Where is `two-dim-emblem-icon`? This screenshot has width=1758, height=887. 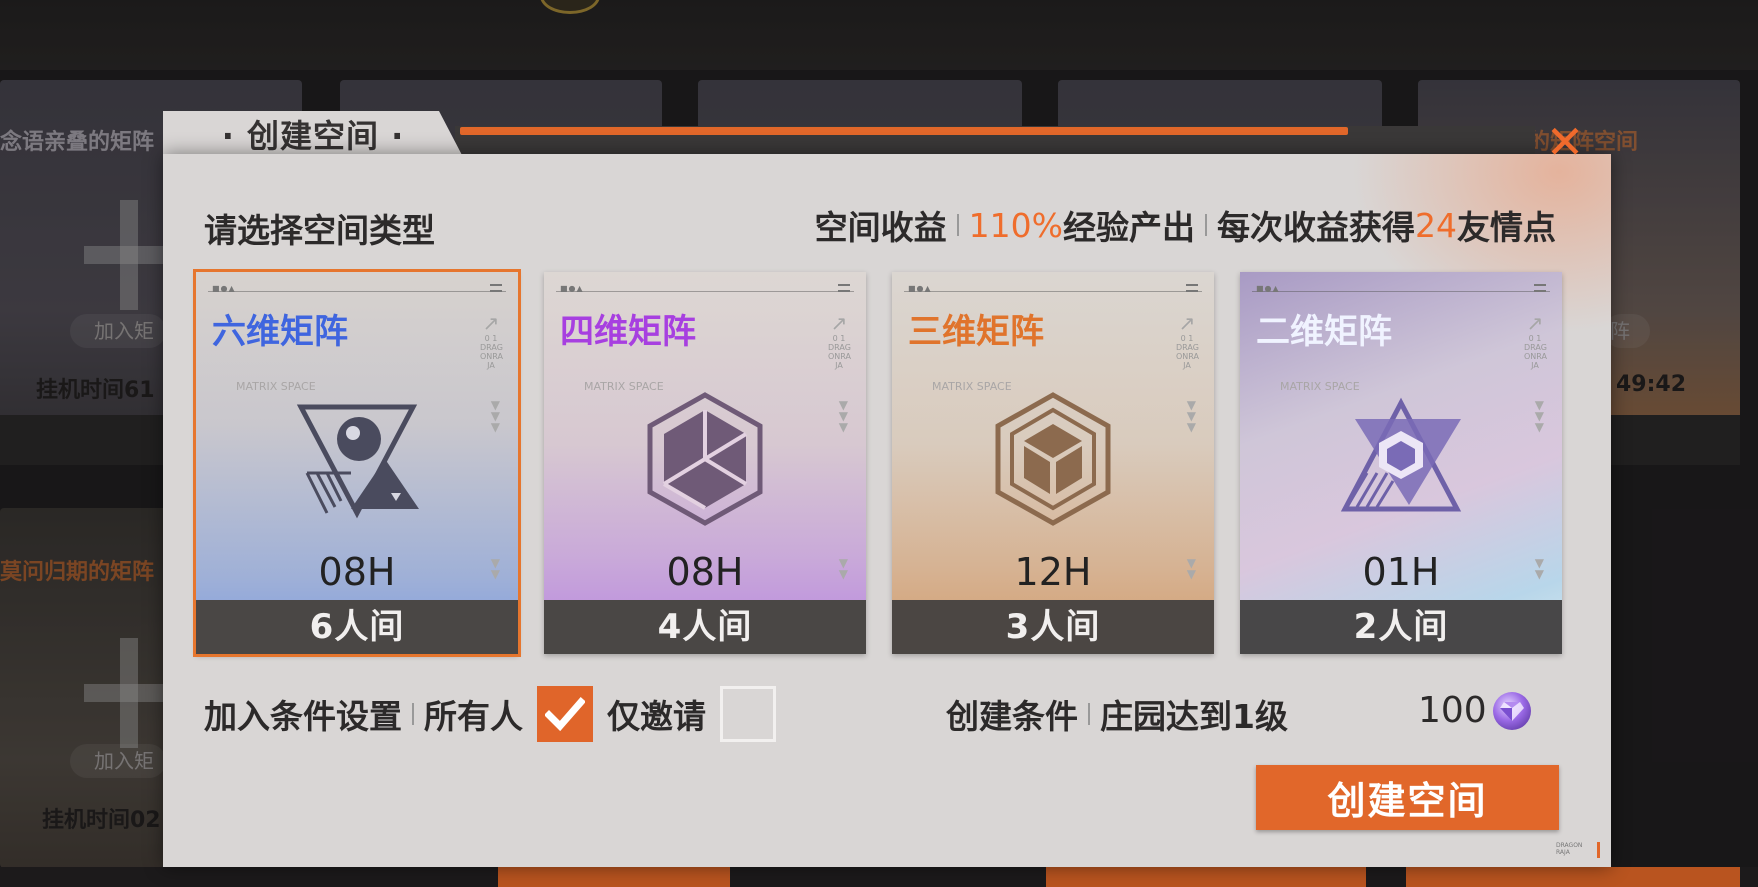
two-dim-emblem-icon is located at coordinates (1401, 460).